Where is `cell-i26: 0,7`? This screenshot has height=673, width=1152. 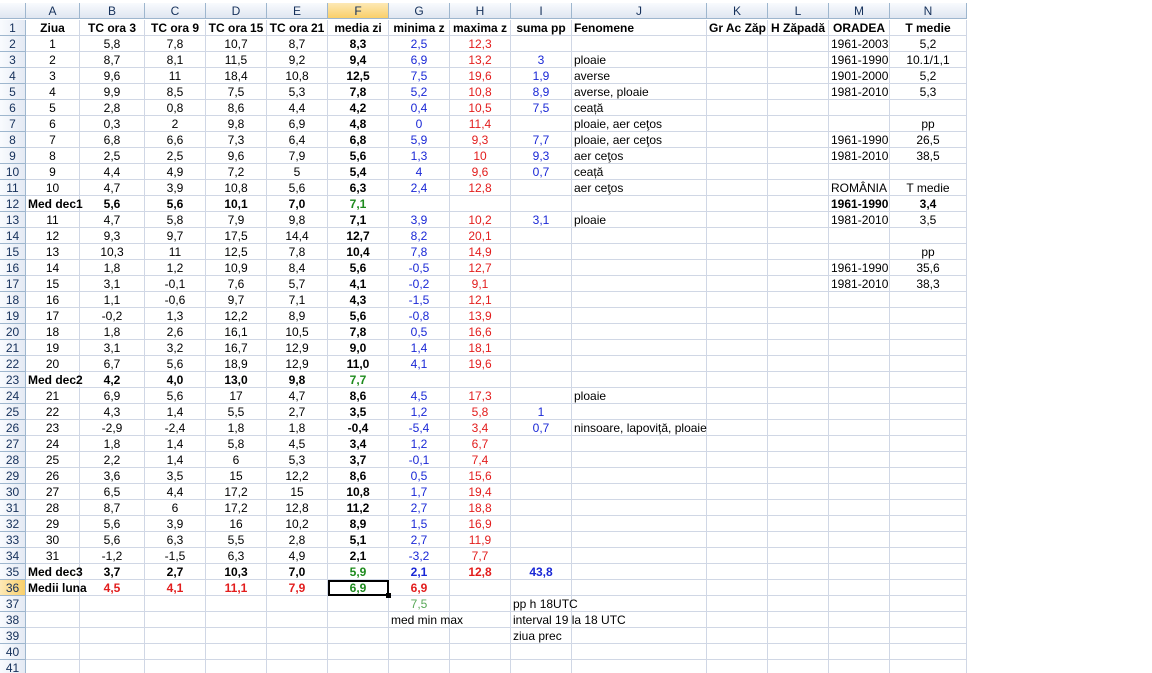 cell-i26: 0,7 is located at coordinates (541, 428).